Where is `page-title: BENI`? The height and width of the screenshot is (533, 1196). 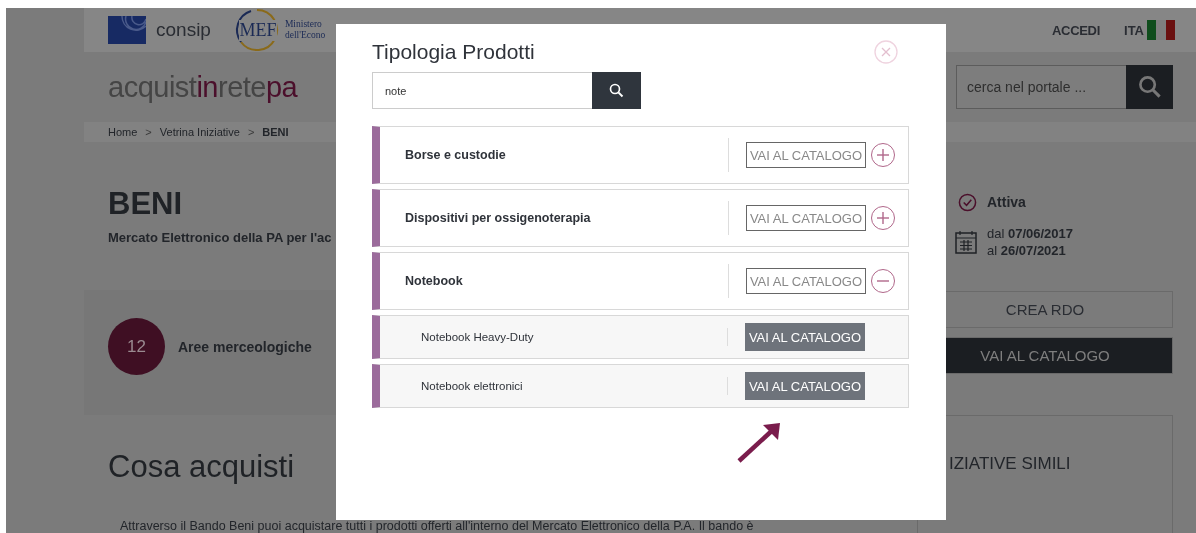 page-title: BENI is located at coordinates (145, 204).